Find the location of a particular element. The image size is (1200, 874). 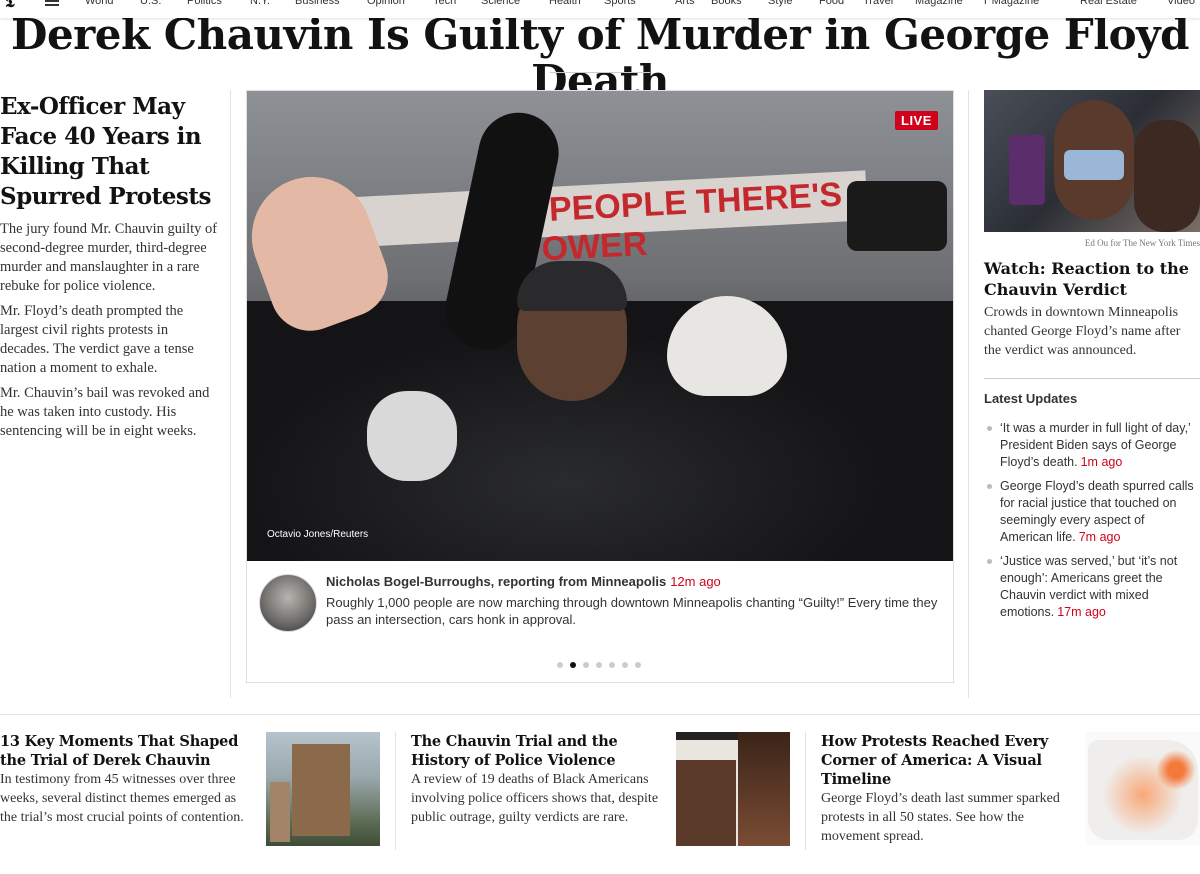

nav-item: Politics is located at coordinates (204, 3).